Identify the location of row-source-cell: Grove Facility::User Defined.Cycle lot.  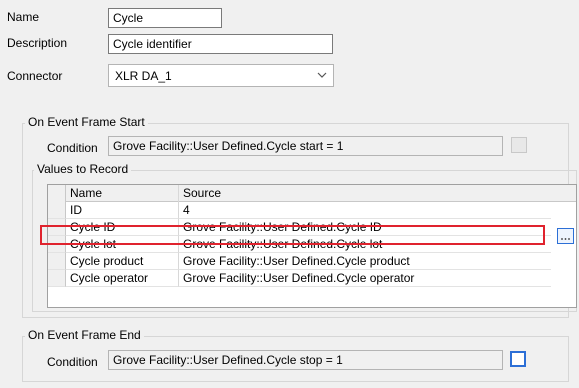
(365, 244).